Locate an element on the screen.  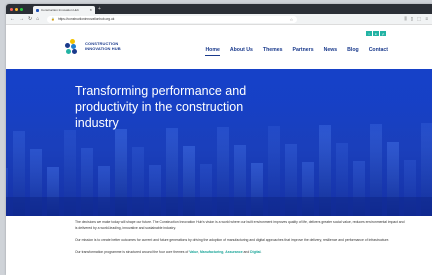
back-icon: ← is located at coordinates (12, 19).